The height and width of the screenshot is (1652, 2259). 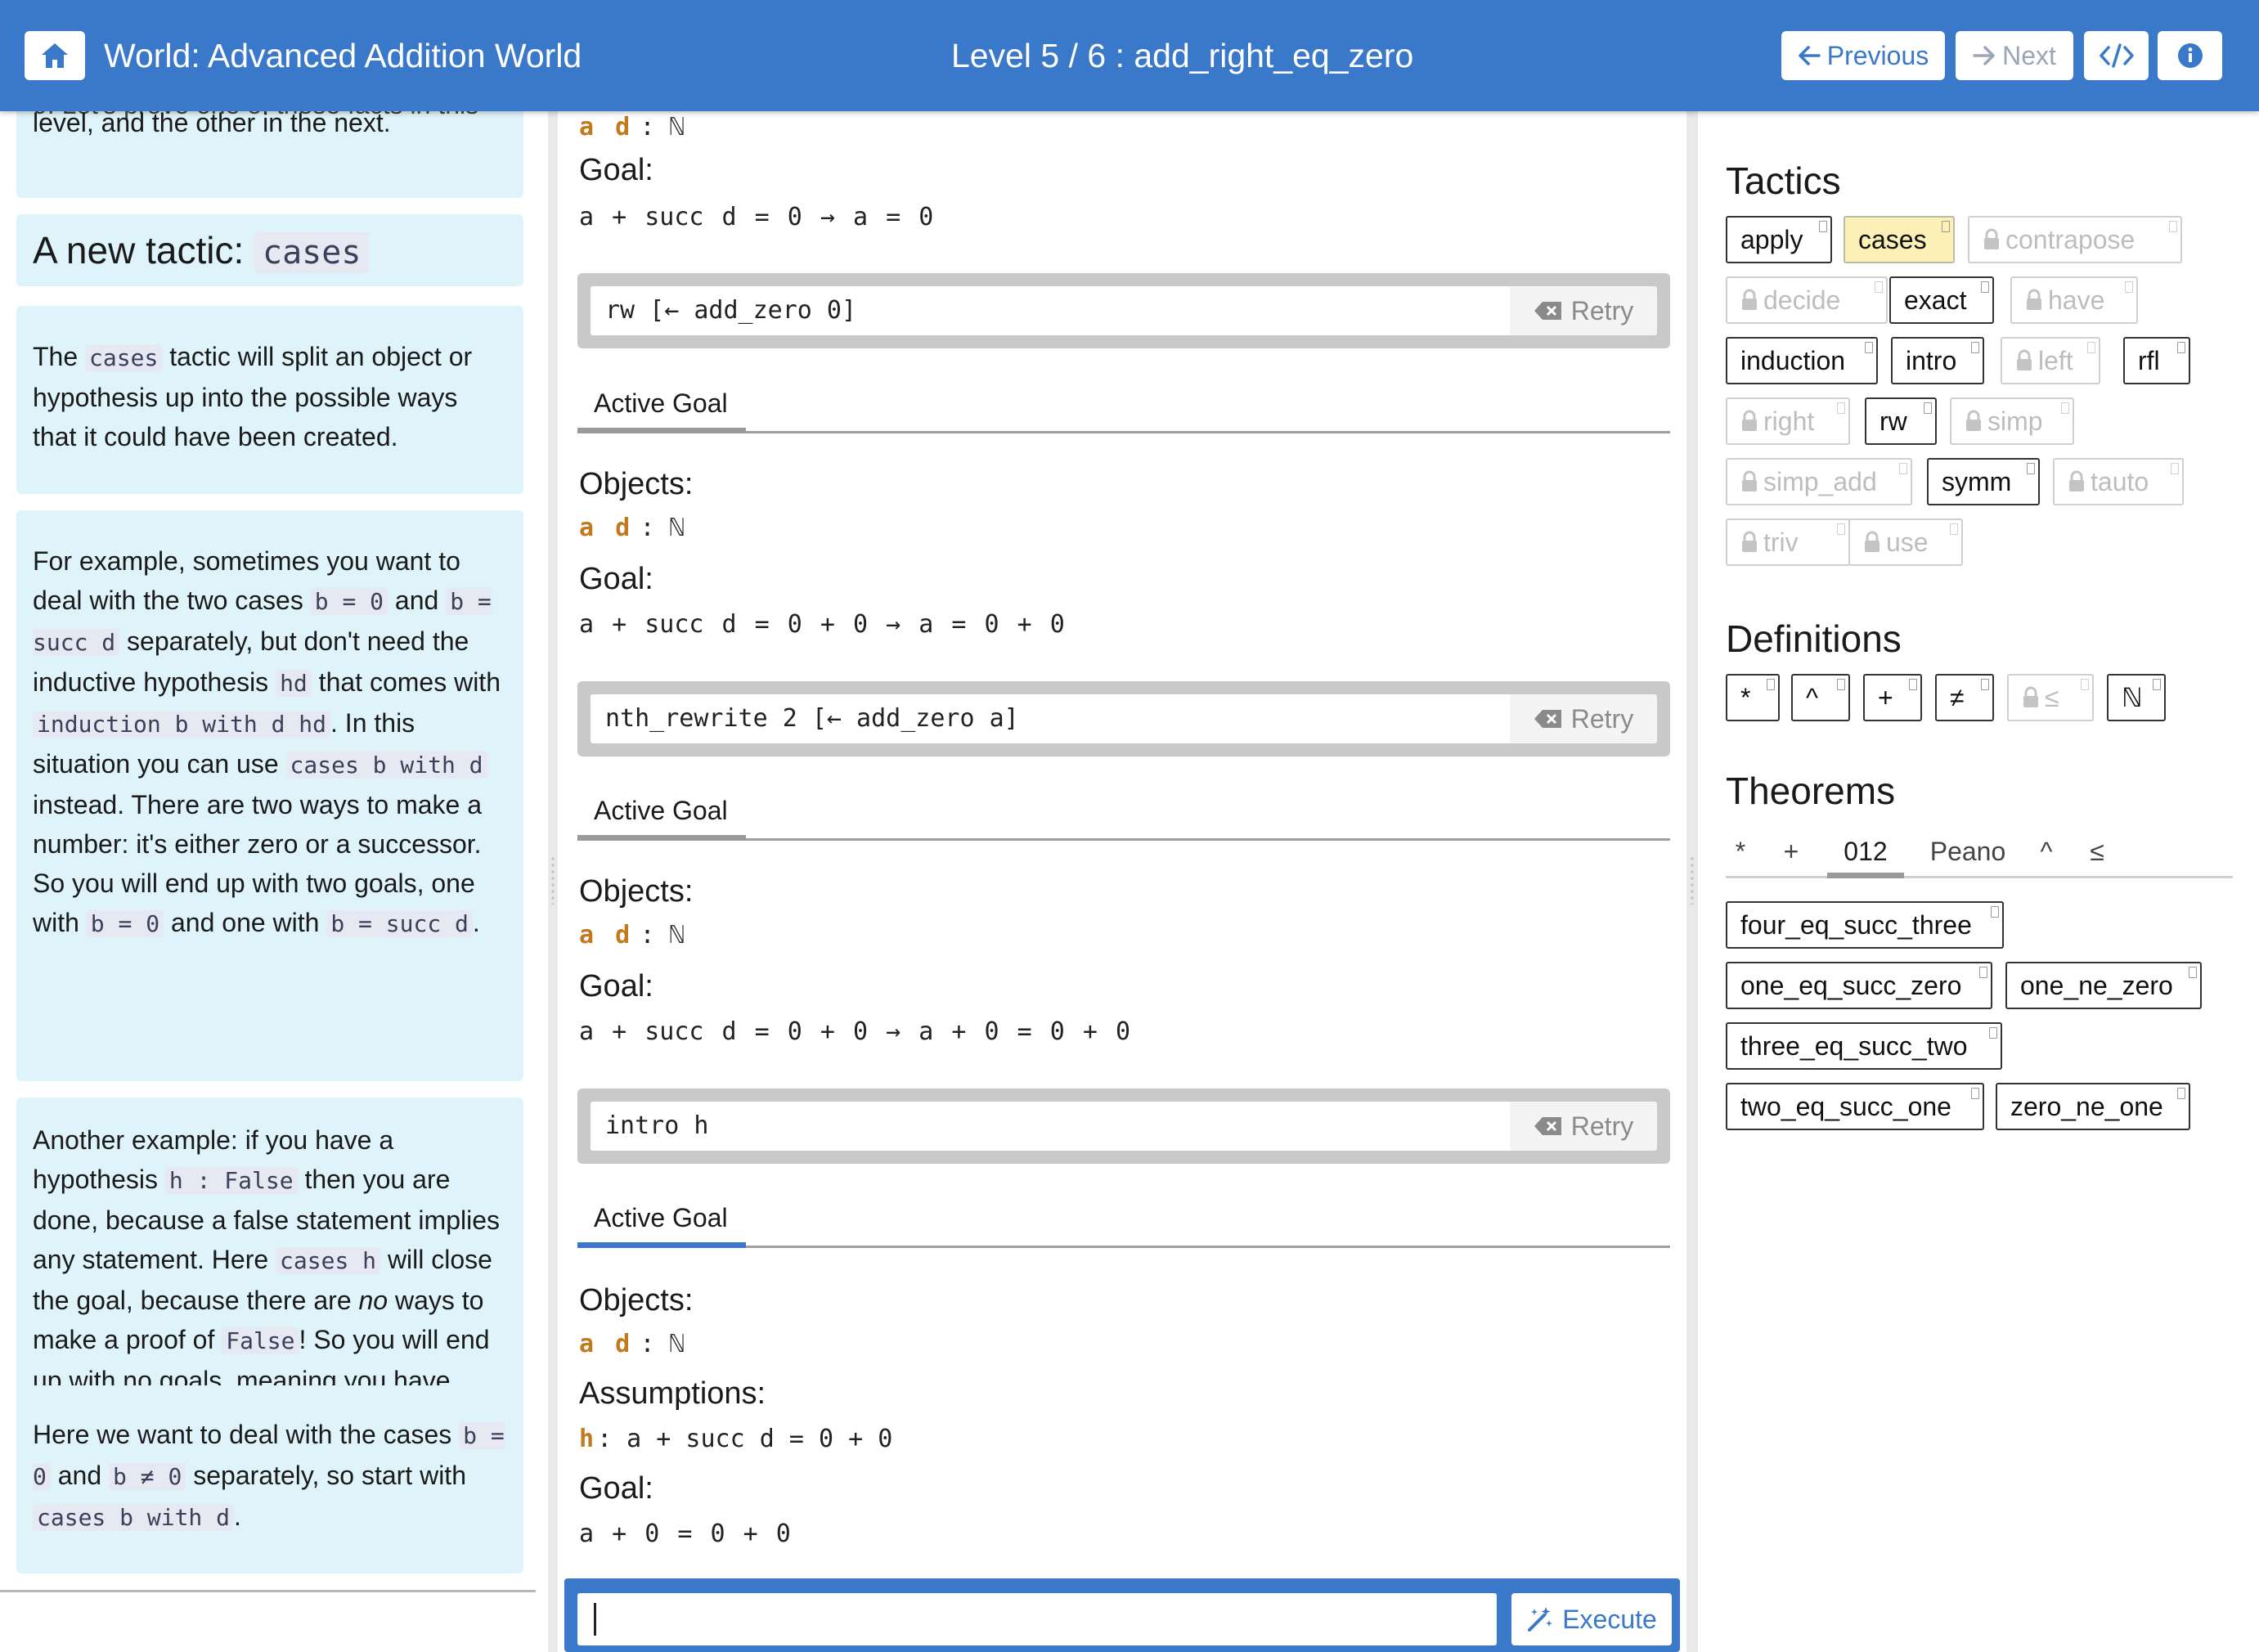 I want to click on chip-label: +, so click(x=1885, y=697).